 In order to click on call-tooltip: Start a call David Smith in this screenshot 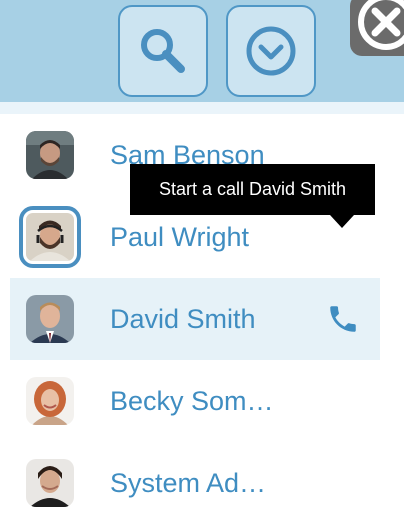, I will do `click(252, 189)`.